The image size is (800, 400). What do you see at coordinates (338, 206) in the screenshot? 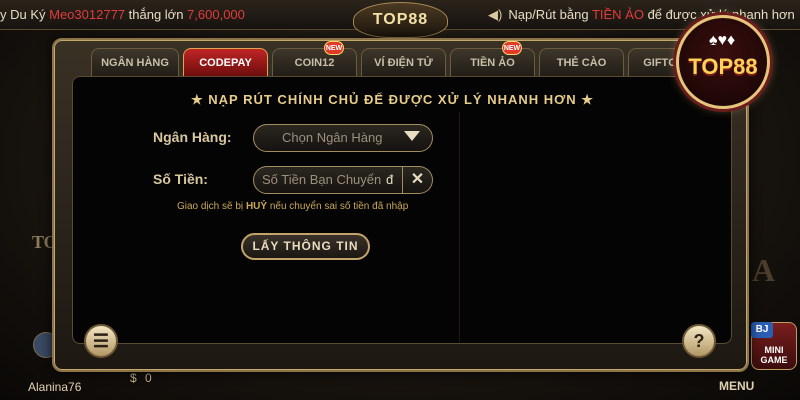
I see `hint-after: nếu chuyển sai số tiền đã nhập` at bounding box center [338, 206].